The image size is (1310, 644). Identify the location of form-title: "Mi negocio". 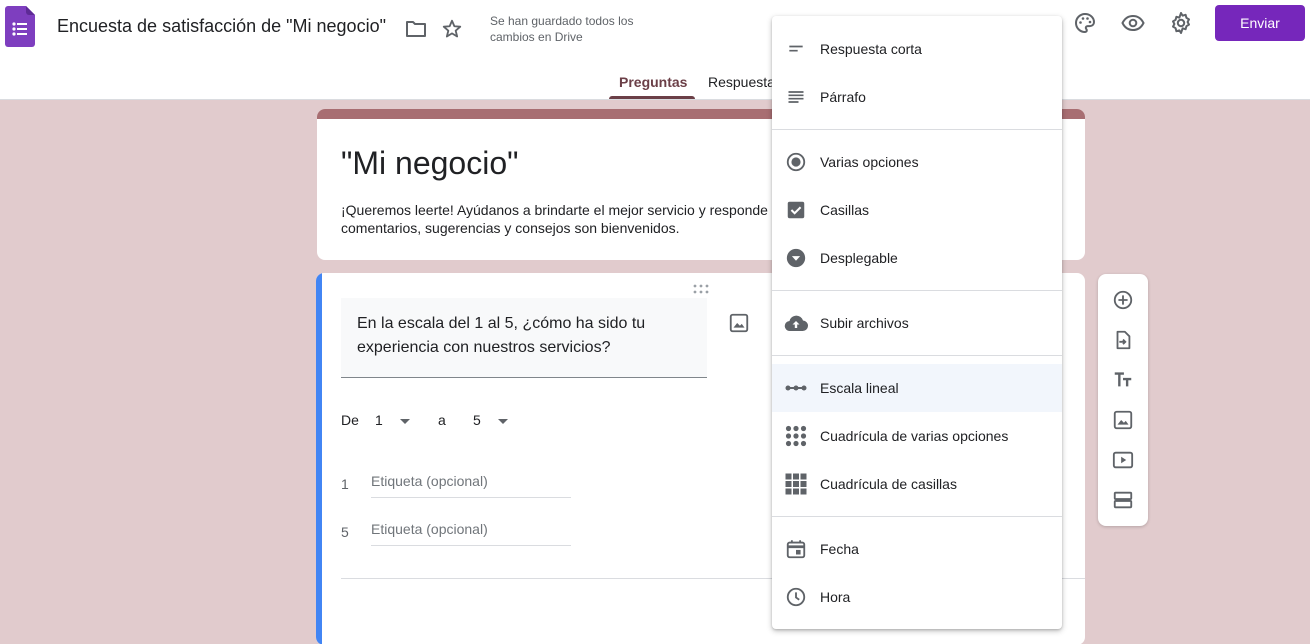
(429, 163).